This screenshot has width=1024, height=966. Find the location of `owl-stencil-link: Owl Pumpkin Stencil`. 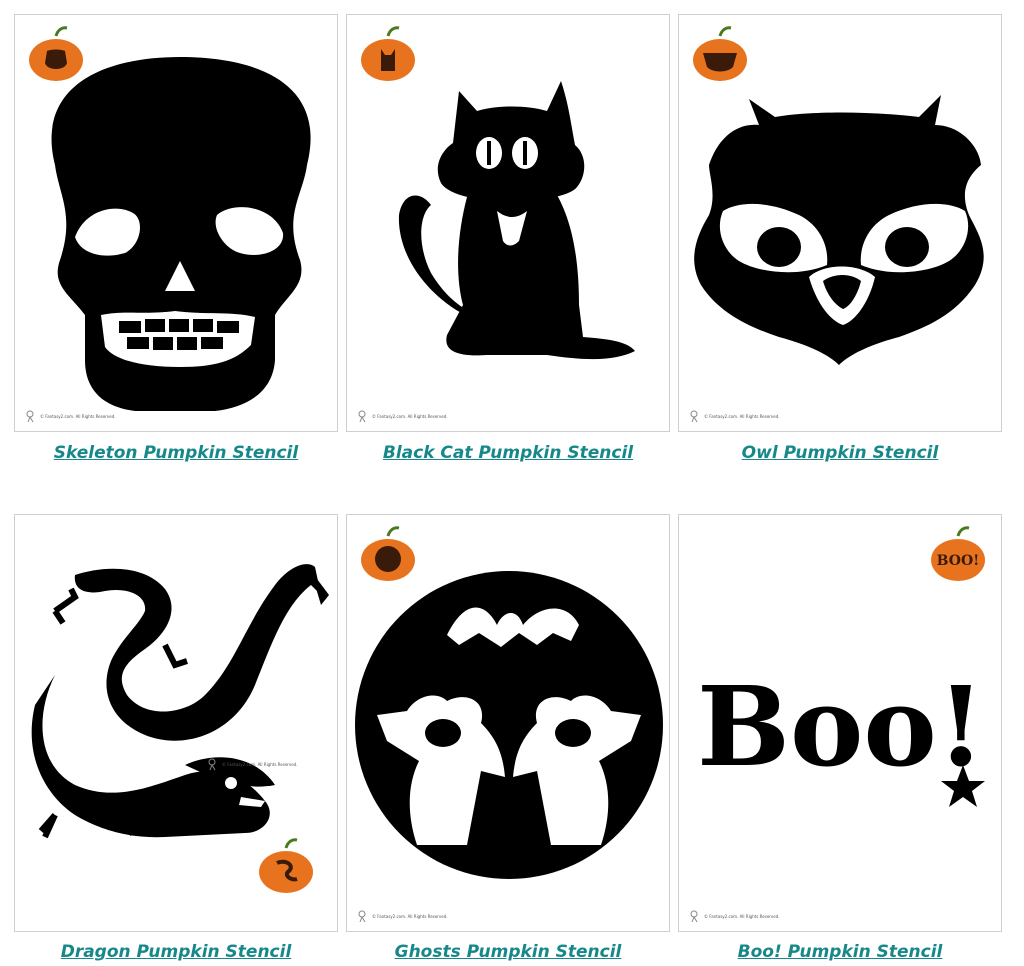

owl-stencil-link: Owl Pumpkin Stencil is located at coordinates (840, 453).